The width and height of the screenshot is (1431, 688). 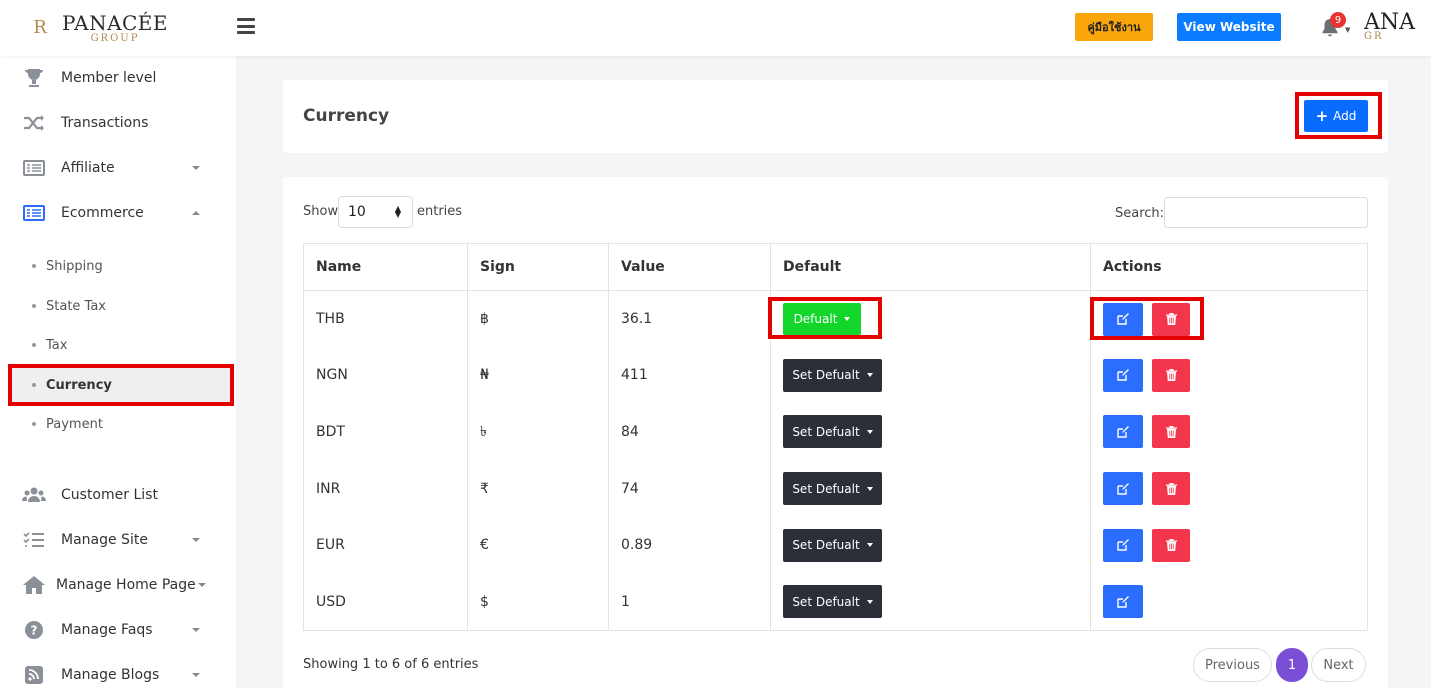 I want to click on user-brand-logo: ANA GR, so click(x=1397, y=30).